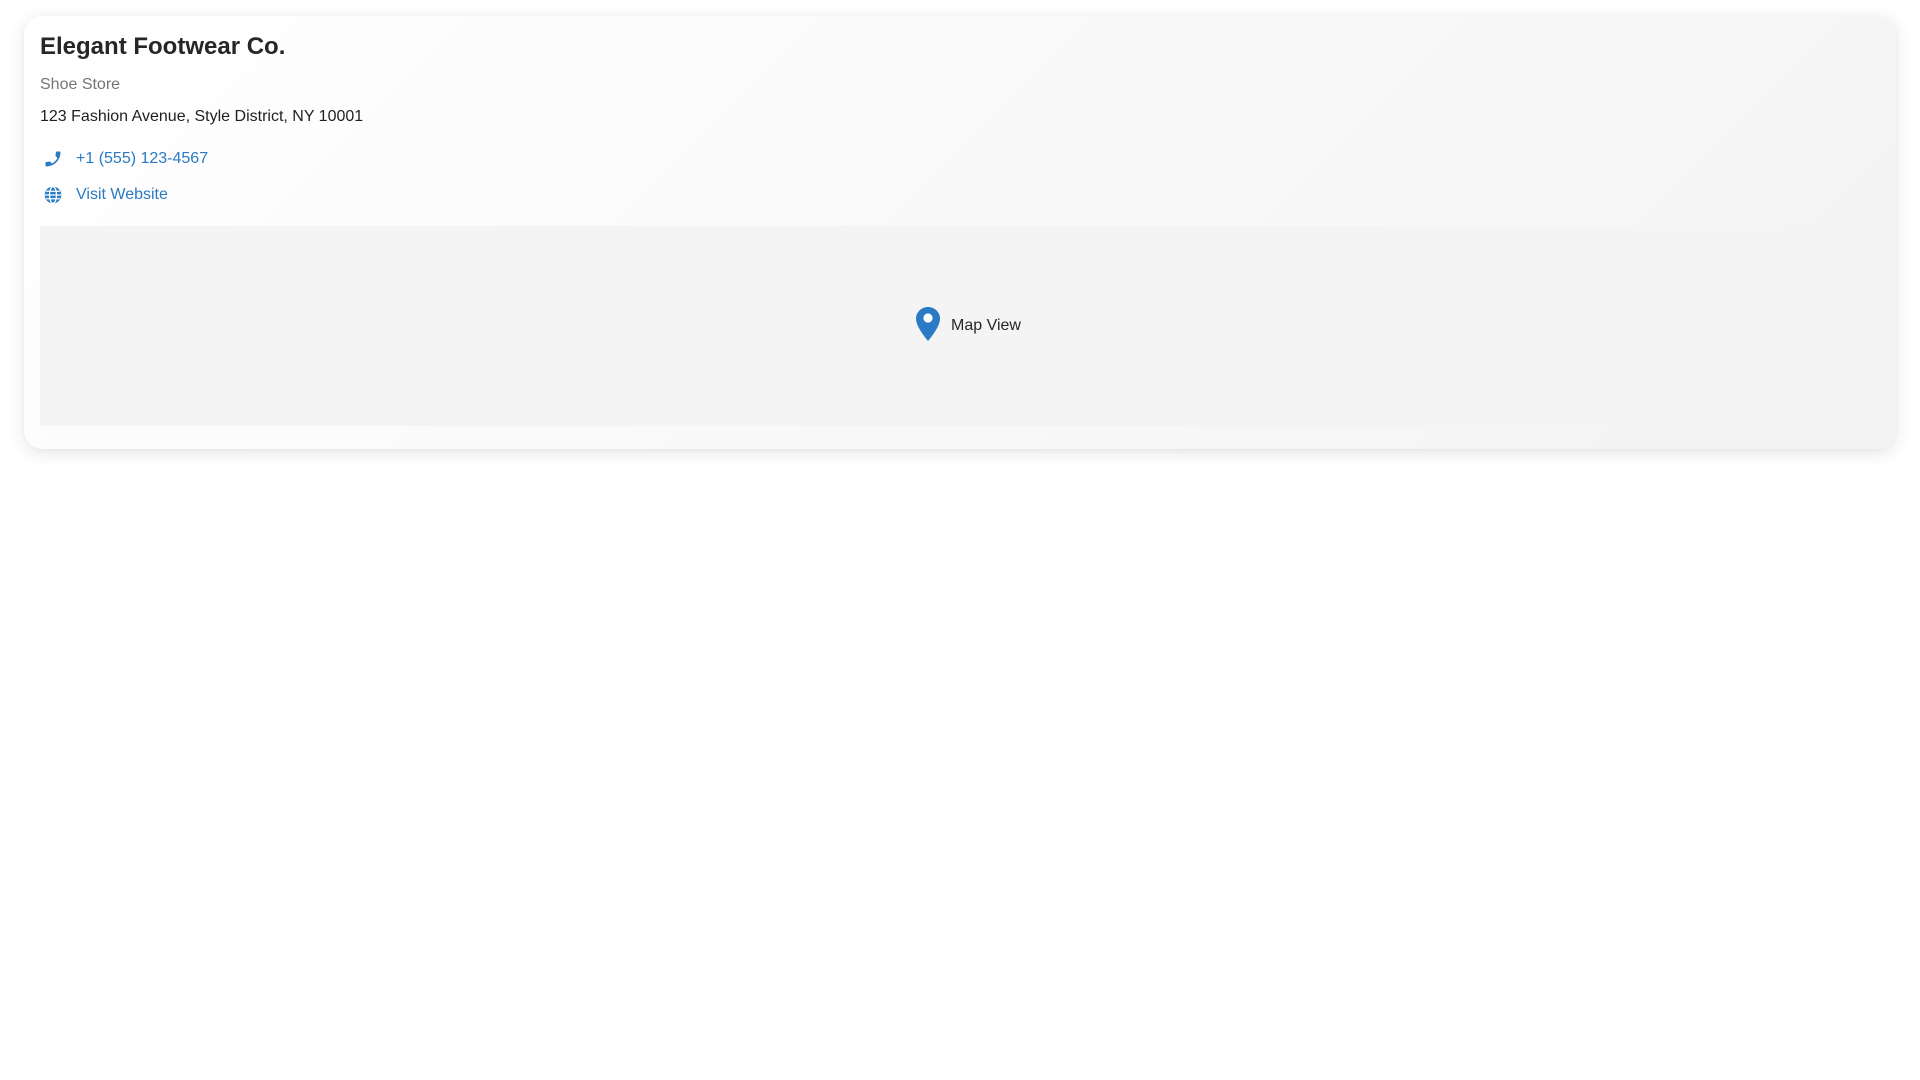 Image resolution: width=1920 pixels, height=1080 pixels. Describe the element at coordinates (80, 84) in the screenshot. I see `business-category: Shoe Store` at that location.